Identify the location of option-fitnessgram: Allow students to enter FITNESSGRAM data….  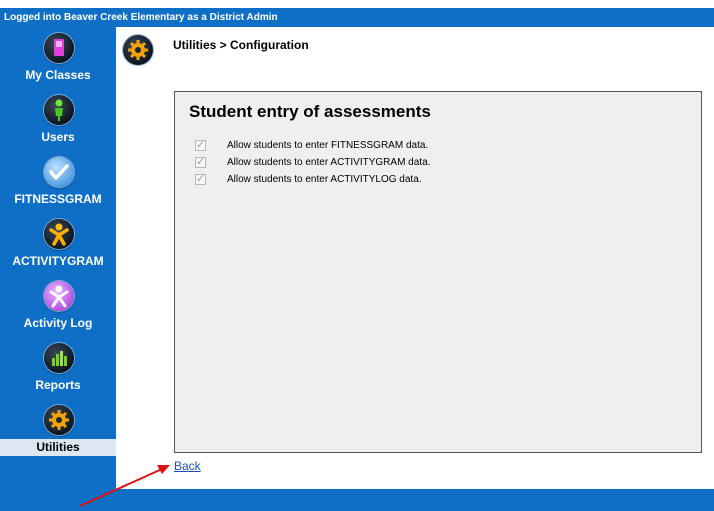
(445, 146).